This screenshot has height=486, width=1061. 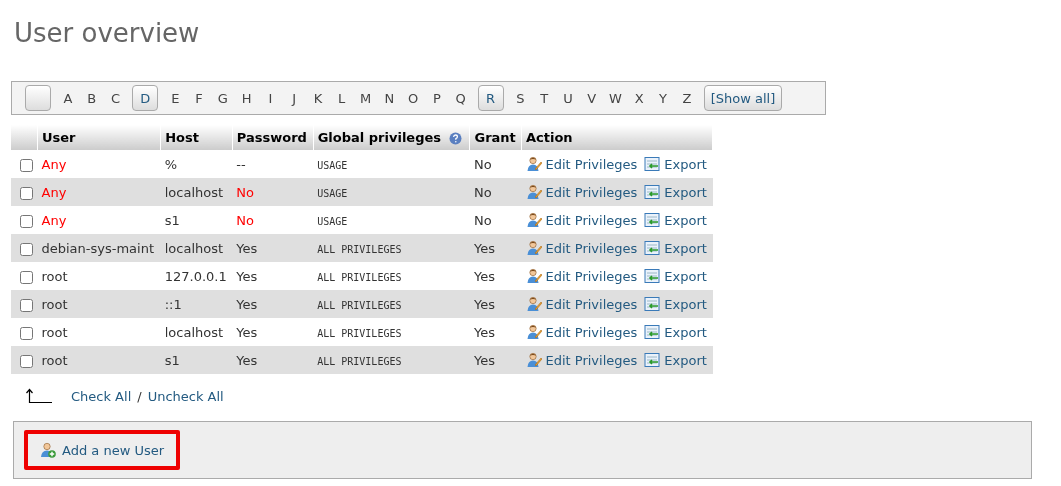 I want to click on column-header: User, so click(x=99, y=137).